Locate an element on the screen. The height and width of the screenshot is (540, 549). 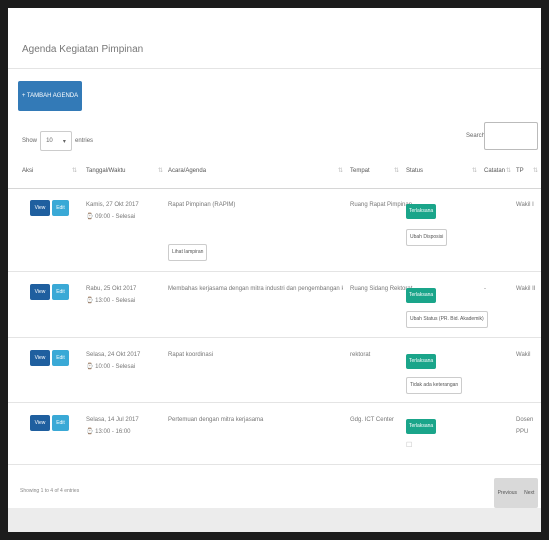
row-date: Rabu, 25 Okt 2017 is located at coordinates (111, 289).